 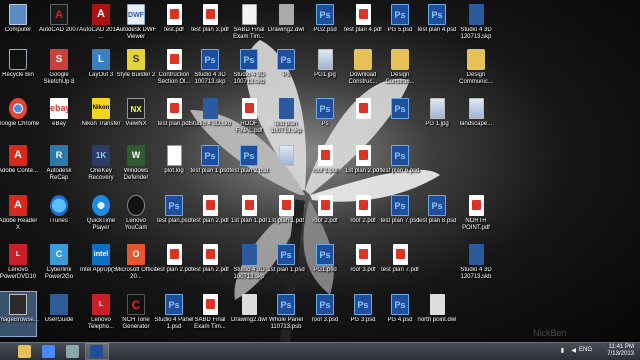 I want to click on desktop-shortcut-label: Studio 4 3D 120713.skb, so click(x=476, y=273).